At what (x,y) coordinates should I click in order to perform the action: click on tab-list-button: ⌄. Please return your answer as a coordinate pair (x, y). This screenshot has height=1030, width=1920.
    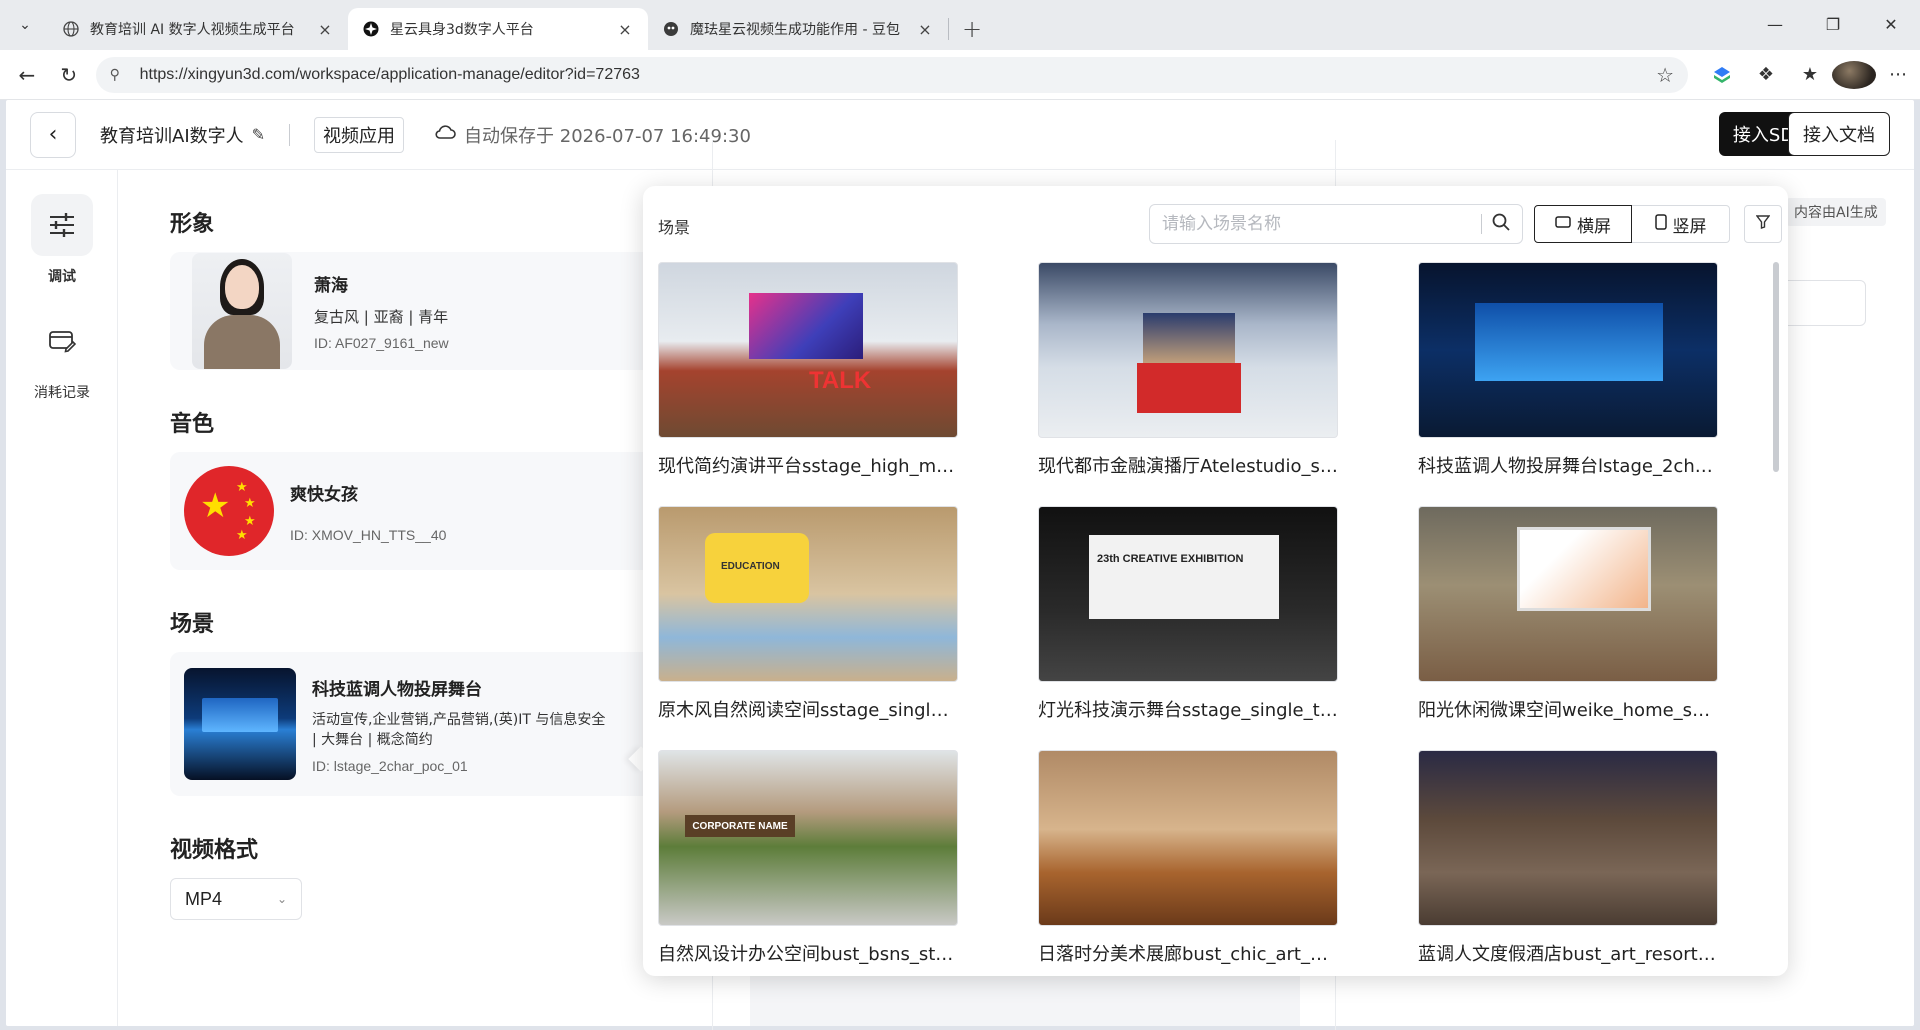
    Looking at the image, I should click on (25, 25).